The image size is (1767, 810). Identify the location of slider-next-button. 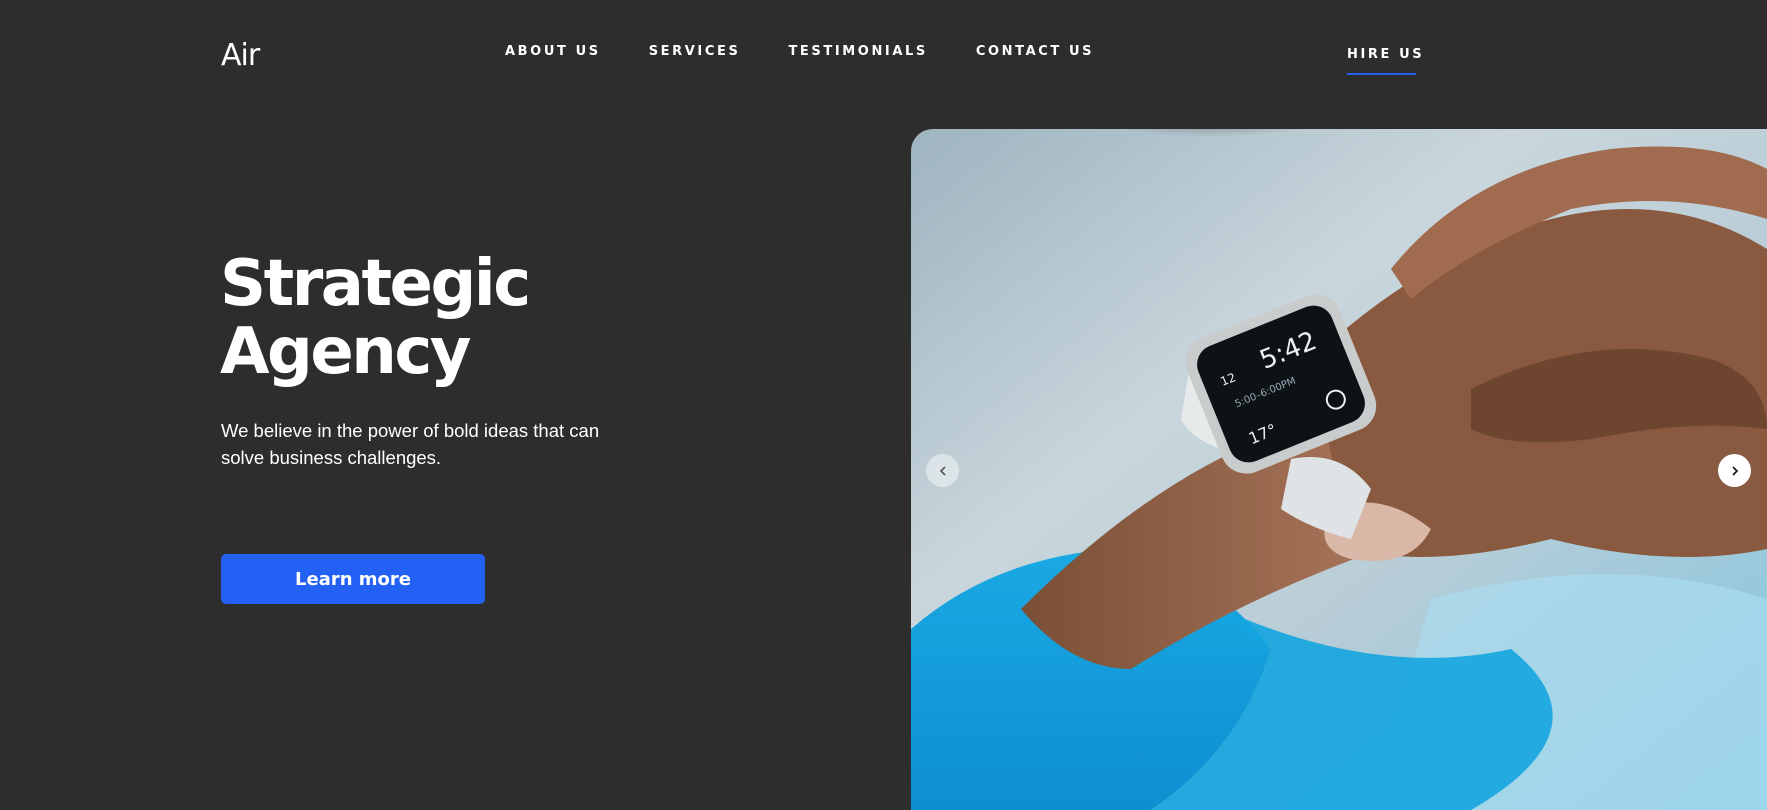
(1734, 470).